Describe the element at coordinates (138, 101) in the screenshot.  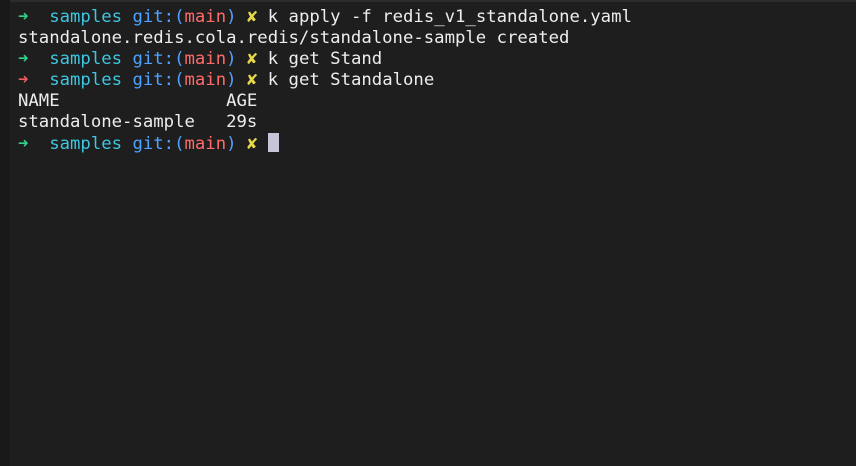
I see `table-header-row: NAME AGE` at that location.